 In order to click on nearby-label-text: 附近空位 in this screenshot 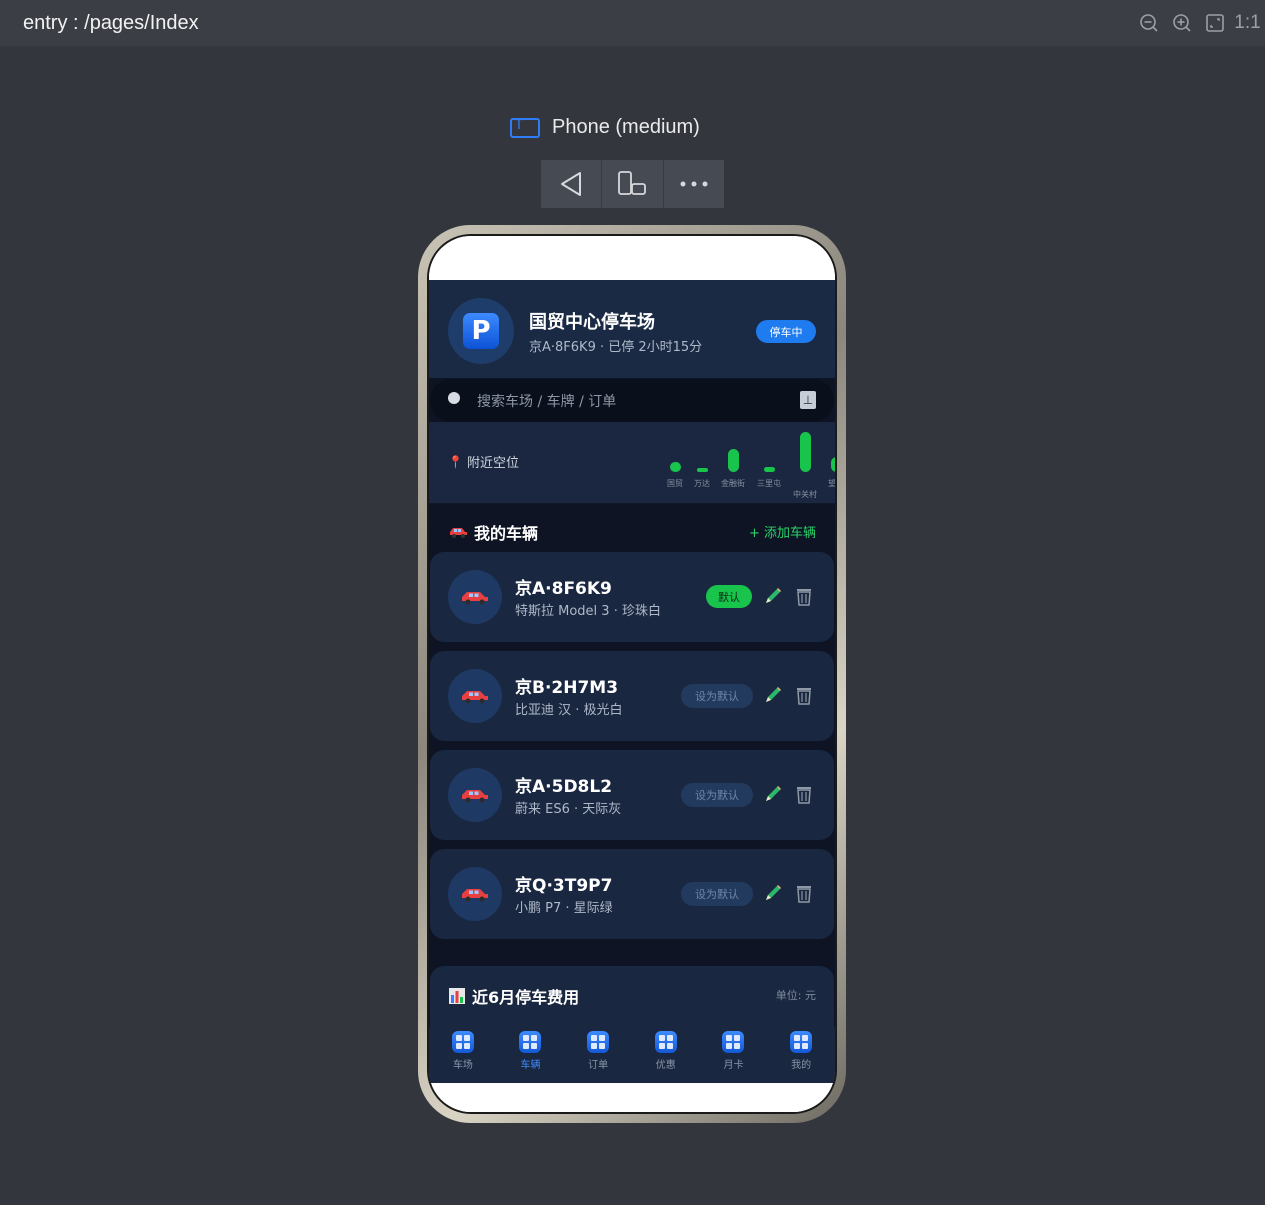, I will do `click(492, 463)`.